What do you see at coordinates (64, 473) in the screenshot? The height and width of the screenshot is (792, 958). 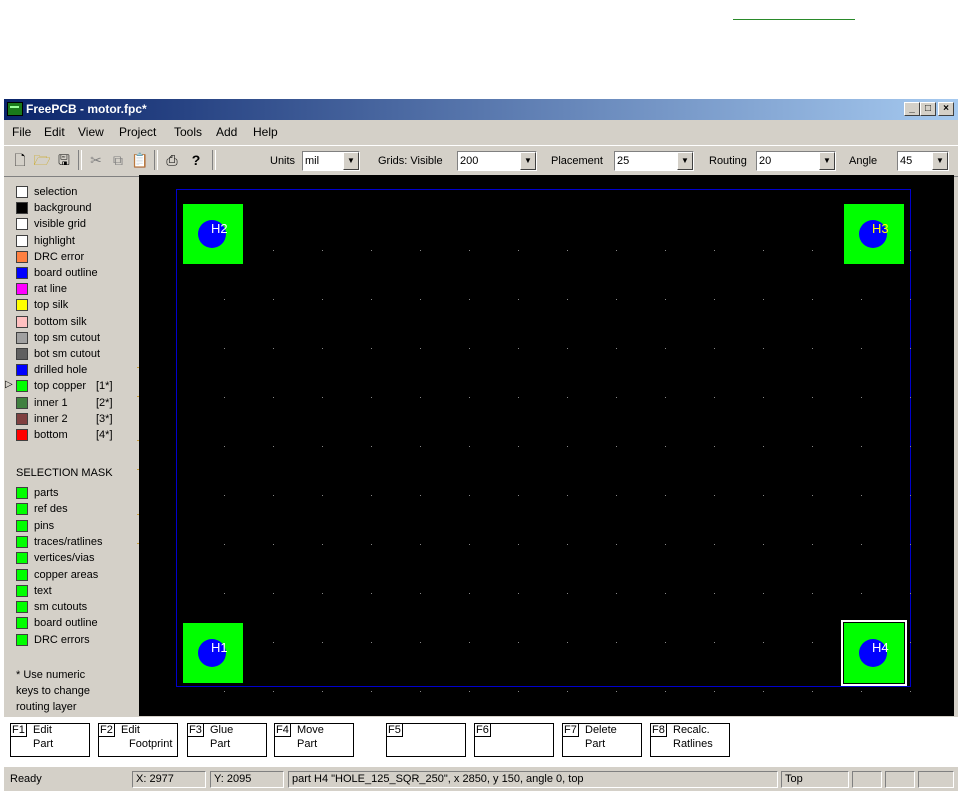 I see `selection-mask-title: SELECTION MASK` at bounding box center [64, 473].